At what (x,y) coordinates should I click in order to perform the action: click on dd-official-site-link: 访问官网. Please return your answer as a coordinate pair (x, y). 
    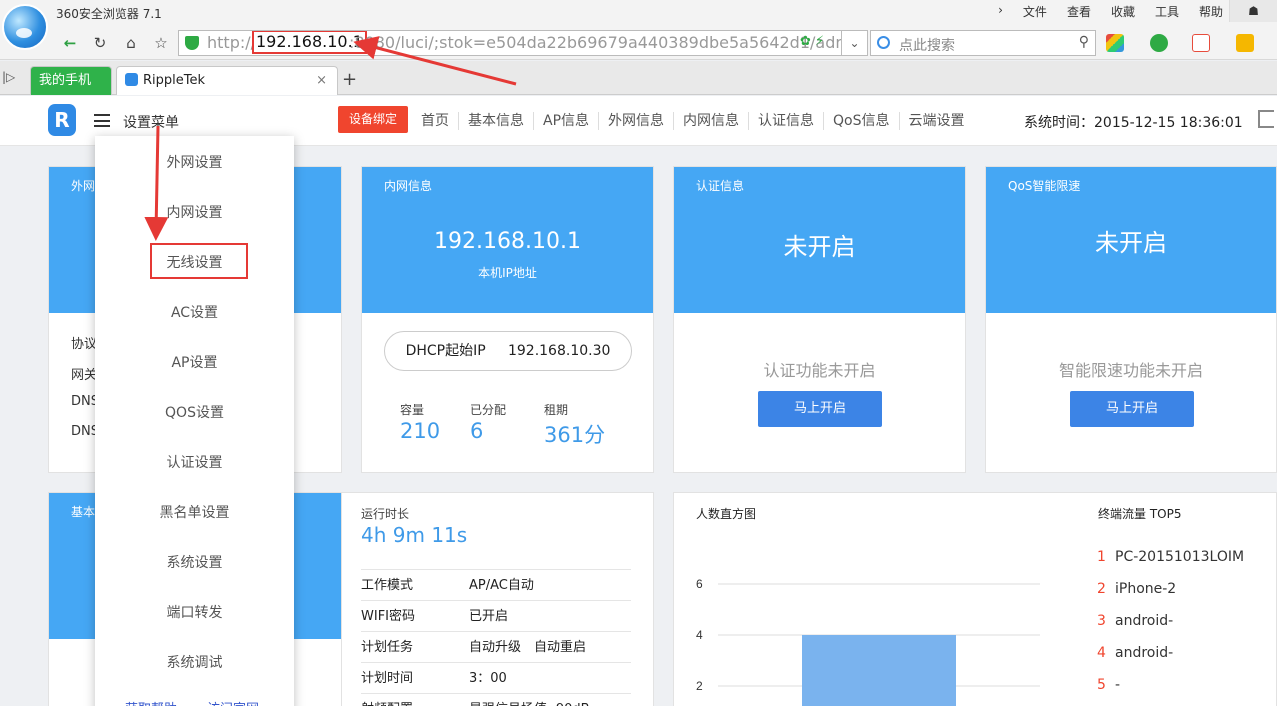
    Looking at the image, I should click on (233, 702).